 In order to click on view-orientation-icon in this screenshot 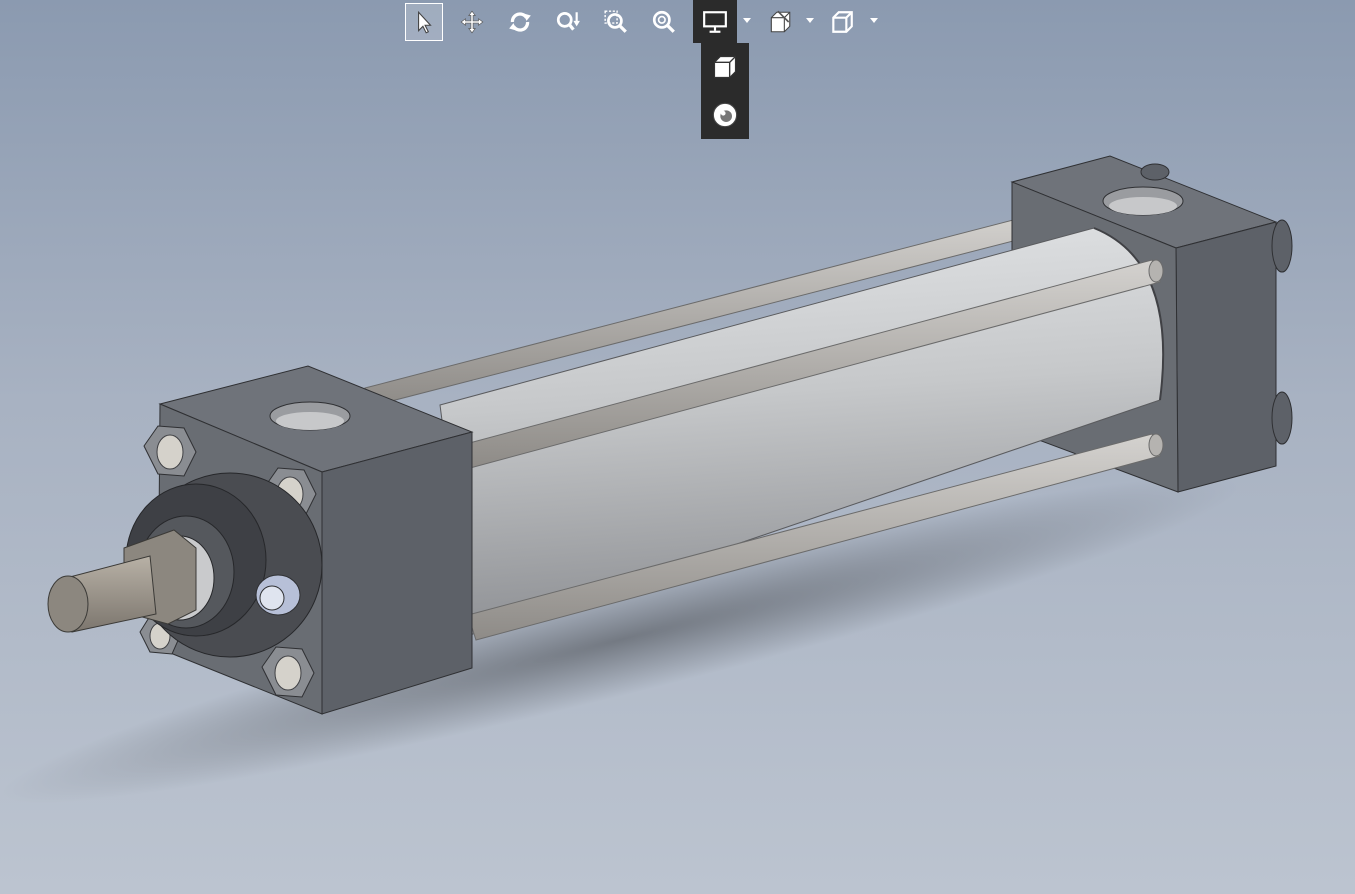, I will do `click(842, 22)`.